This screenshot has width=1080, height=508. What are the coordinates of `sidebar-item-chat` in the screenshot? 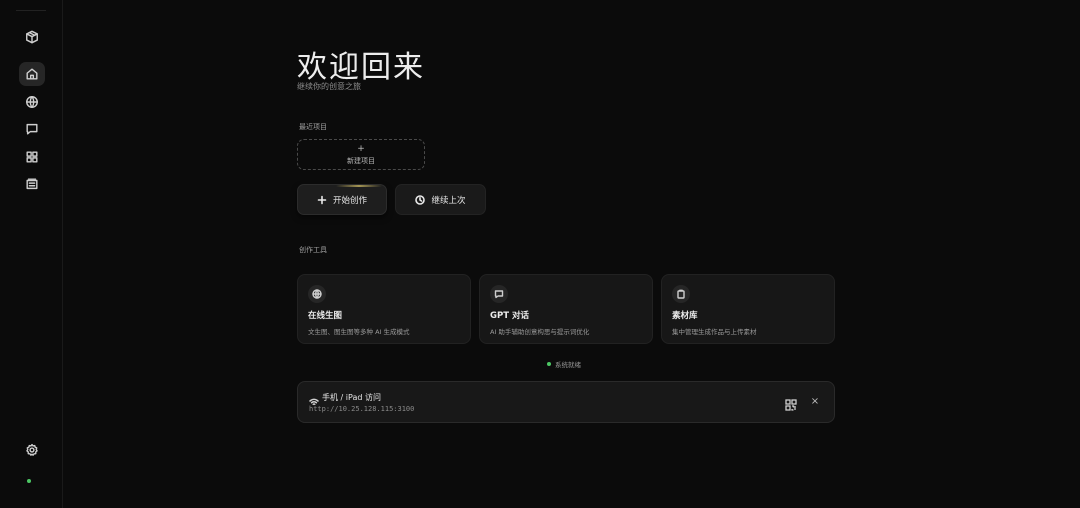 It's located at (32, 129).